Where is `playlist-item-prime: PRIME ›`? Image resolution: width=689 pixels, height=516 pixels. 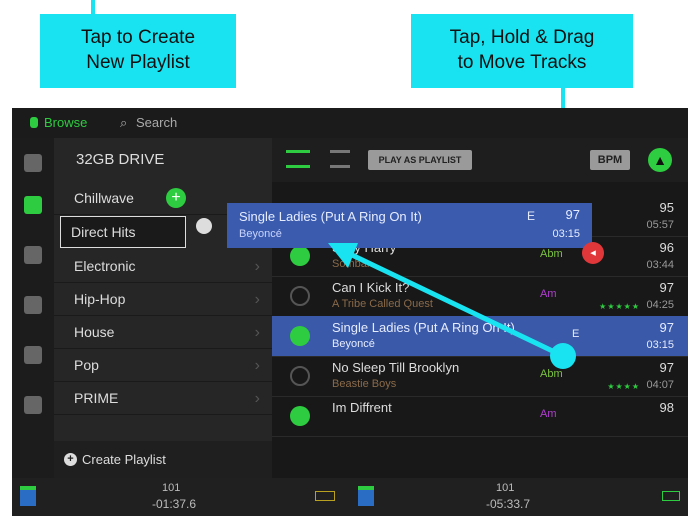
playlist-item-prime: PRIME › is located at coordinates (163, 398).